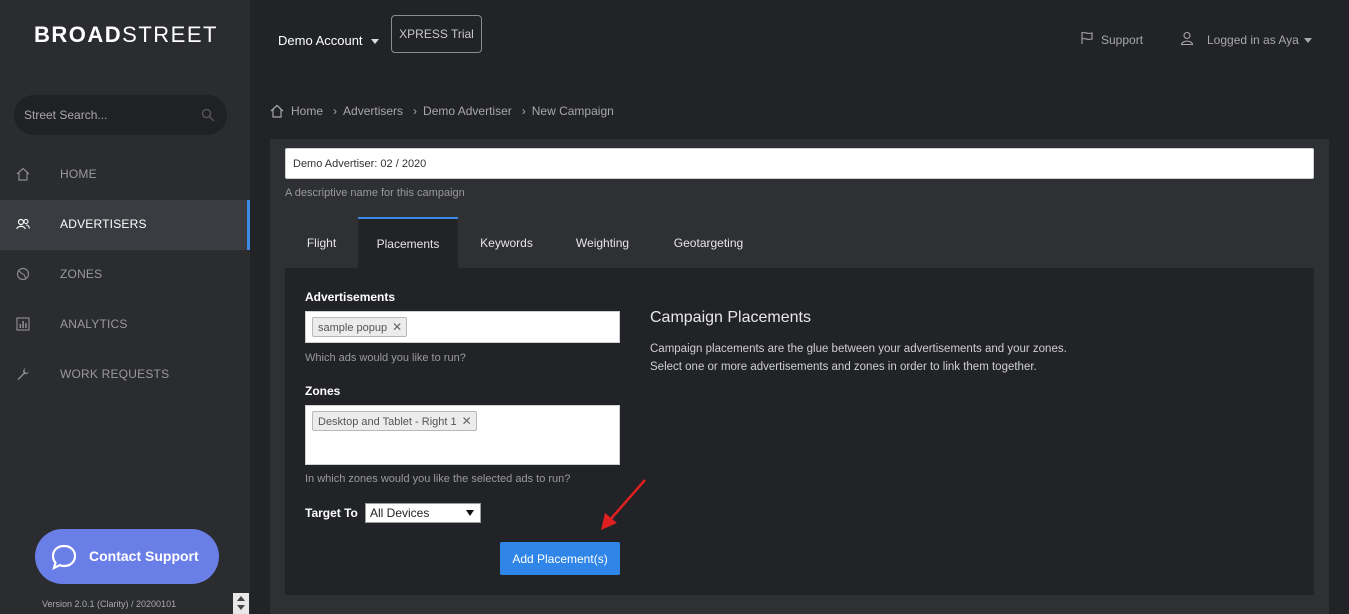 Image resolution: width=1349 pixels, height=614 pixels. Describe the element at coordinates (462, 435) in the screenshot. I see `zones-select: Desktop and Tablet - Right 1 ✕` at that location.